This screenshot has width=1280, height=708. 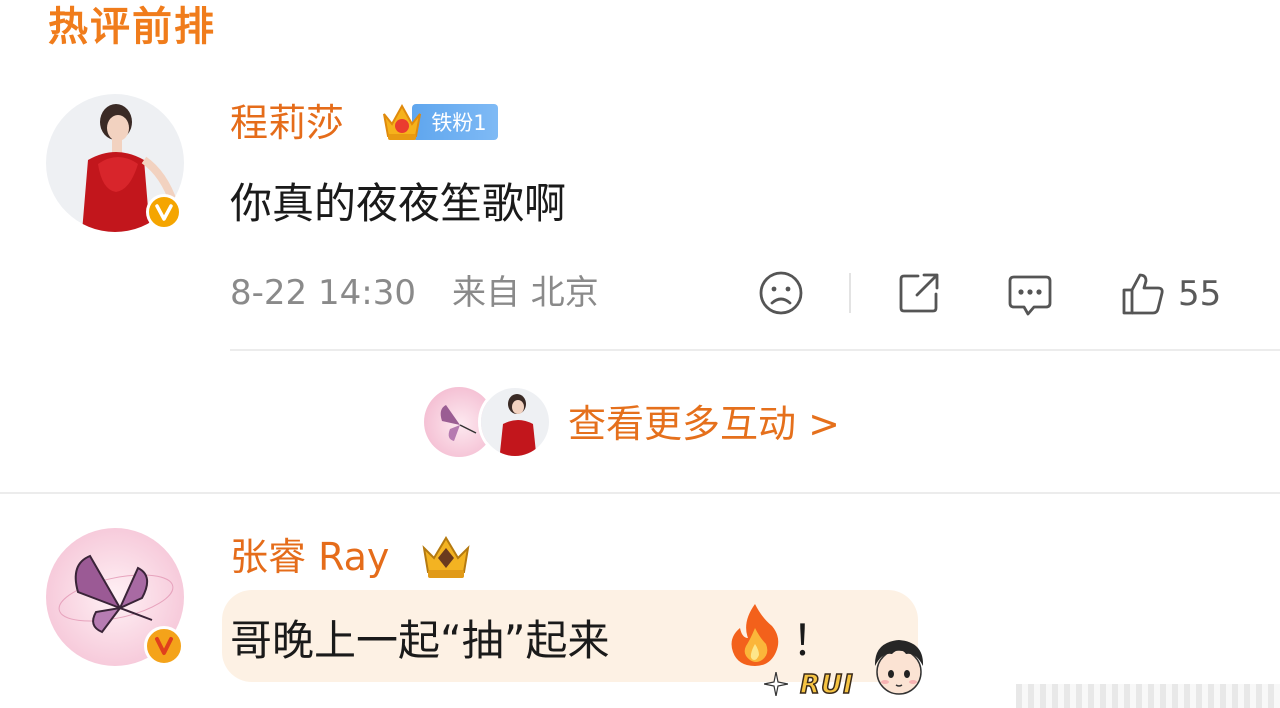 What do you see at coordinates (132, 27) in the screenshot?
I see `section-title: 热评前排` at bounding box center [132, 27].